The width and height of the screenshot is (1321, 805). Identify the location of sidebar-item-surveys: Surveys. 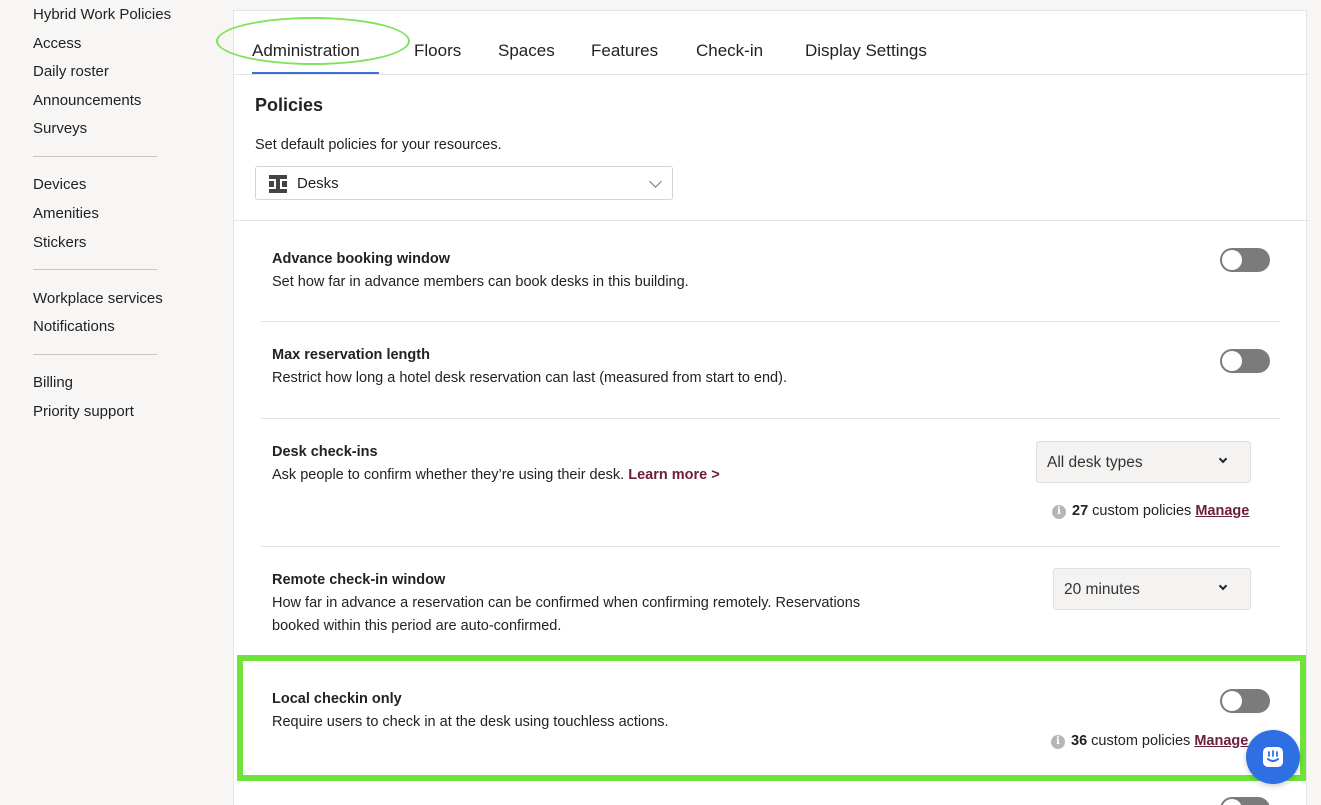
(60, 128).